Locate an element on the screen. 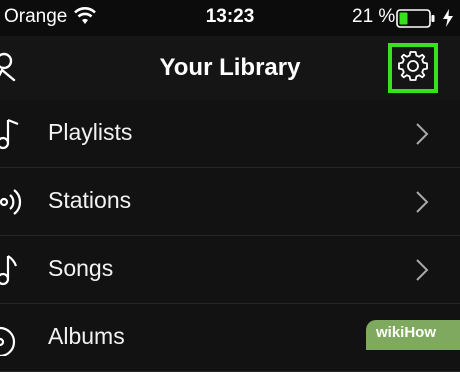 The image size is (460, 372). settings-button is located at coordinates (413, 68).